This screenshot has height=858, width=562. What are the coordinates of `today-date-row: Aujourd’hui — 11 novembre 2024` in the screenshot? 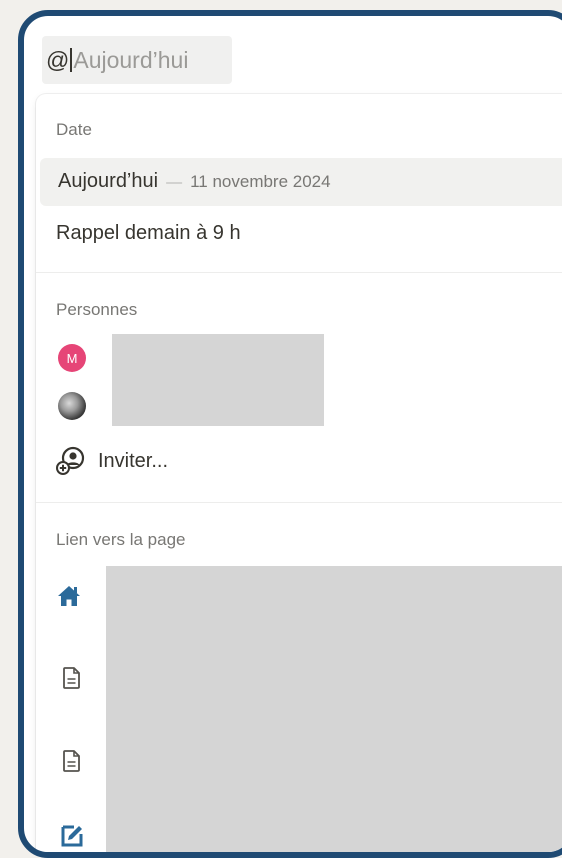 It's located at (194, 181).